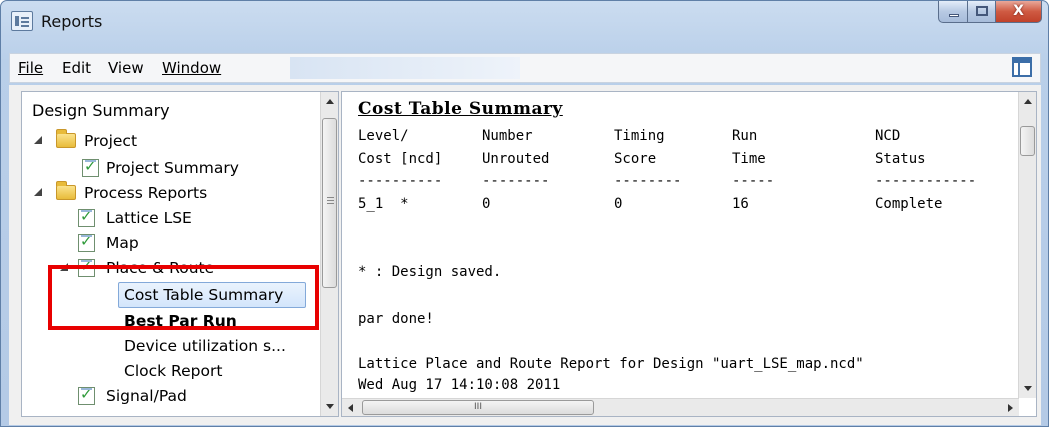 This screenshot has width=1049, height=427. Describe the element at coordinates (101, 110) in the screenshot. I see `tree-header: Design Summary` at that location.